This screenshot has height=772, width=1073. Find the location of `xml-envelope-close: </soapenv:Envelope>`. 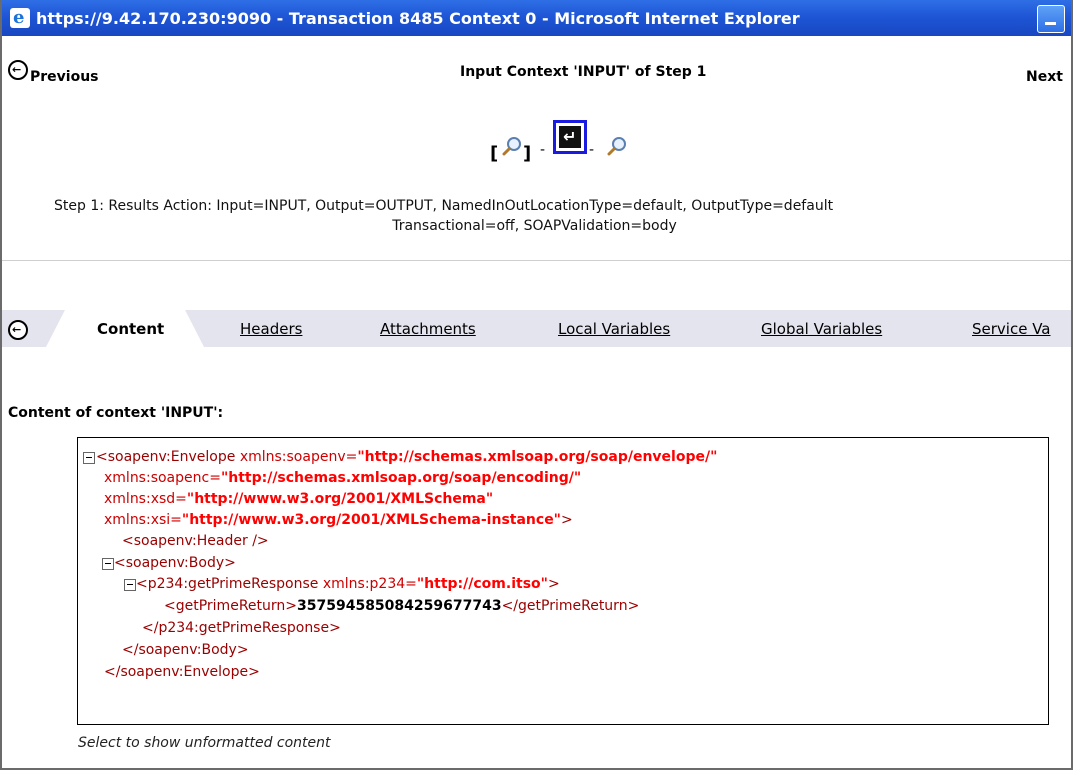

xml-envelope-close: </soapenv:Envelope> is located at coordinates (182, 672).